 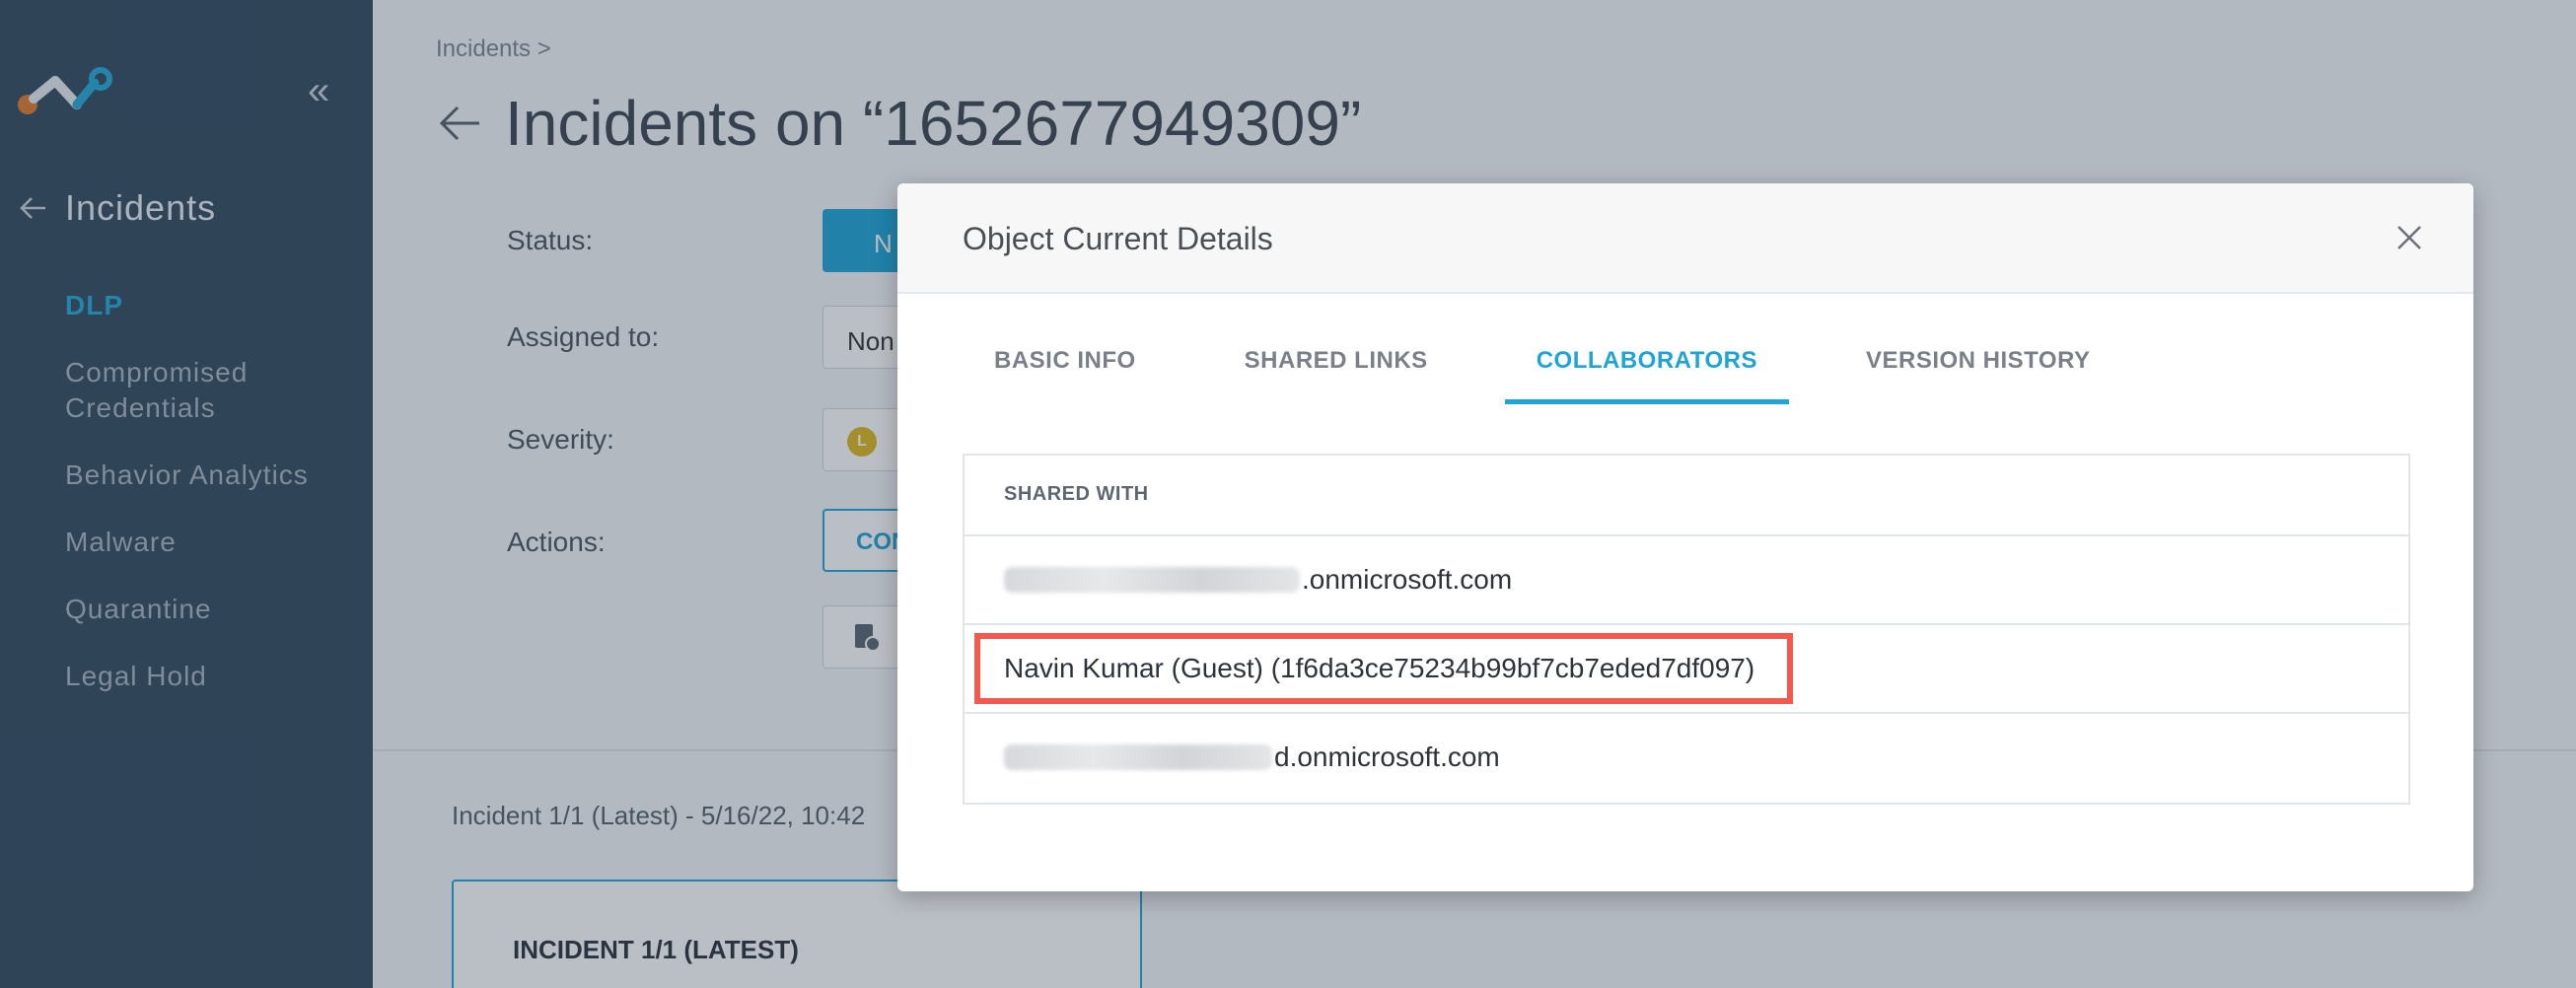 What do you see at coordinates (1118, 238) in the screenshot?
I see `modal-title: Object Current Details` at bounding box center [1118, 238].